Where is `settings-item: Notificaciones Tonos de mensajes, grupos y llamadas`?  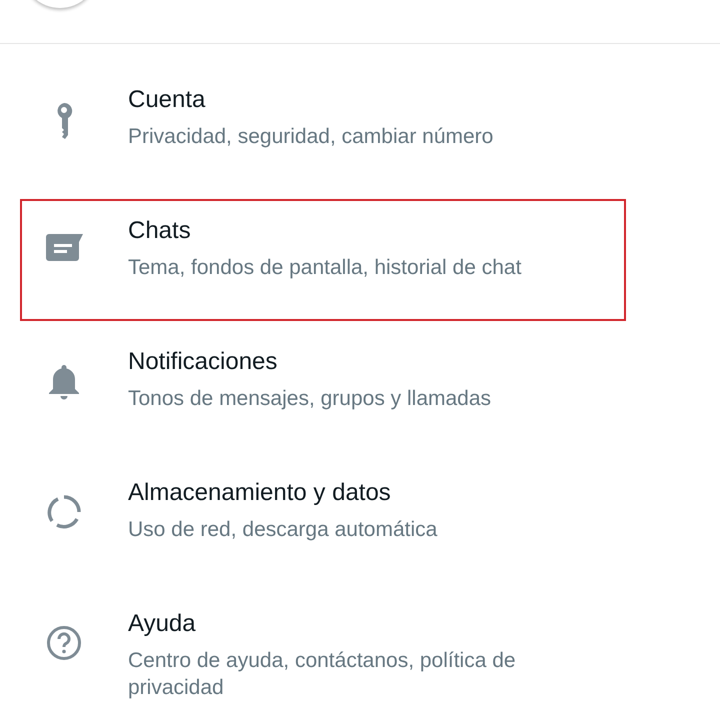 settings-item: Notificaciones Tonos de mensajes, grupos y llamadas is located at coordinates (323, 391).